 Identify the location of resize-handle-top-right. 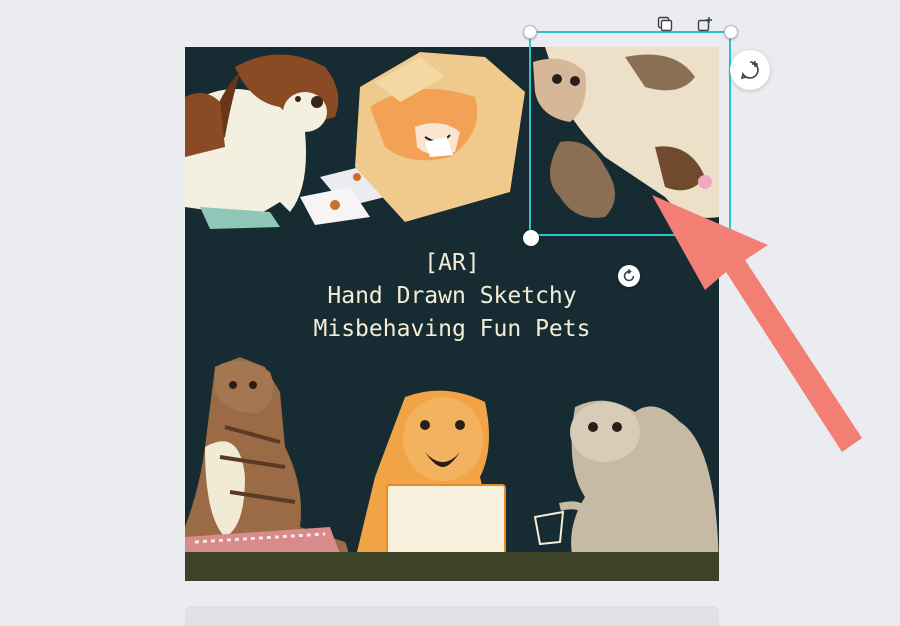
(731, 32).